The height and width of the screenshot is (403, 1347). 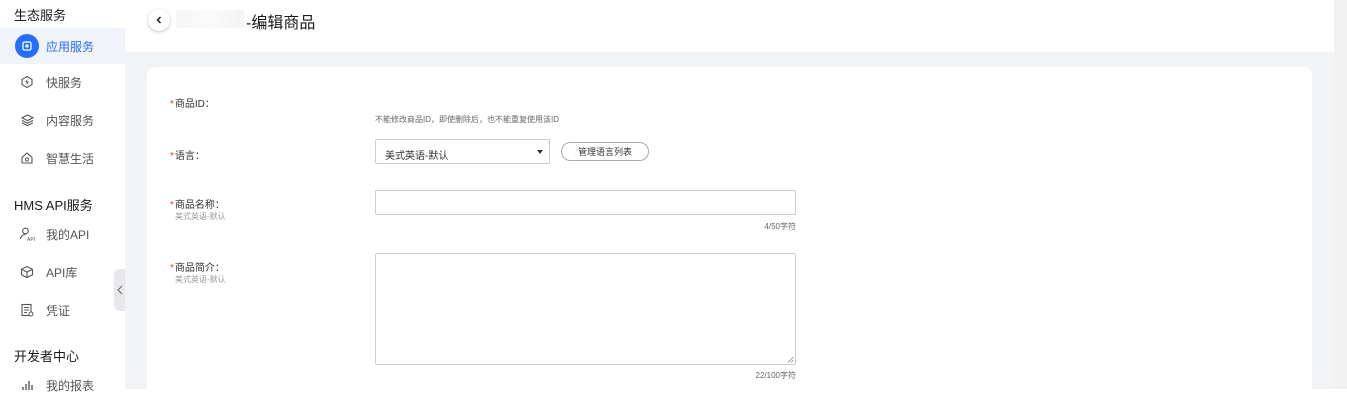 I want to click on content-layers-icon, so click(x=27, y=120).